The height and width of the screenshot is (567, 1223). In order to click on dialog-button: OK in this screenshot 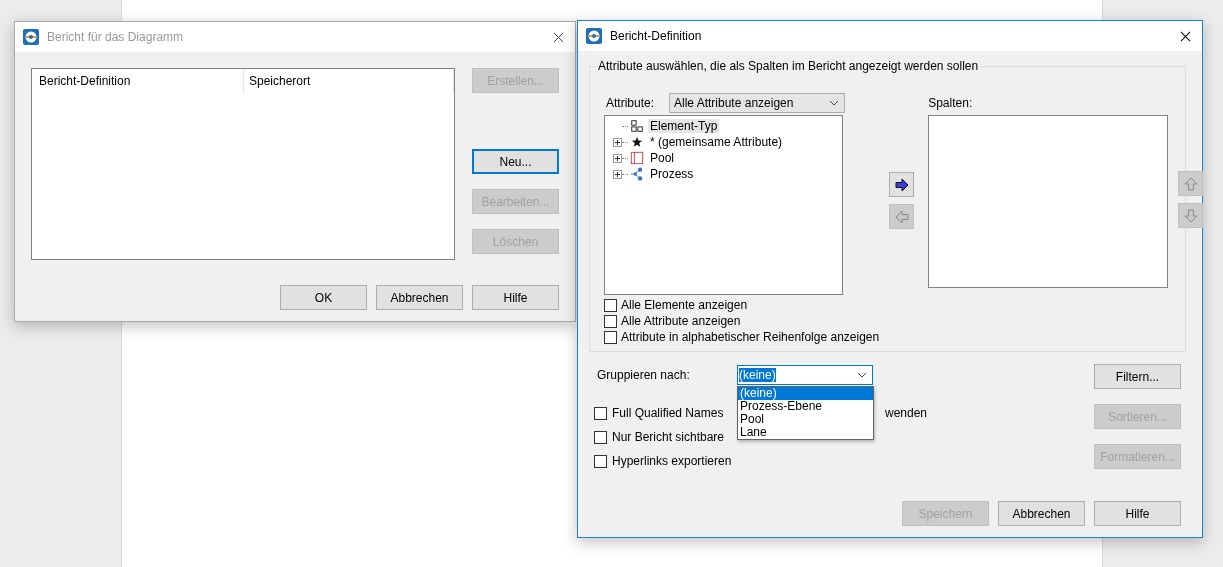, I will do `click(323, 297)`.